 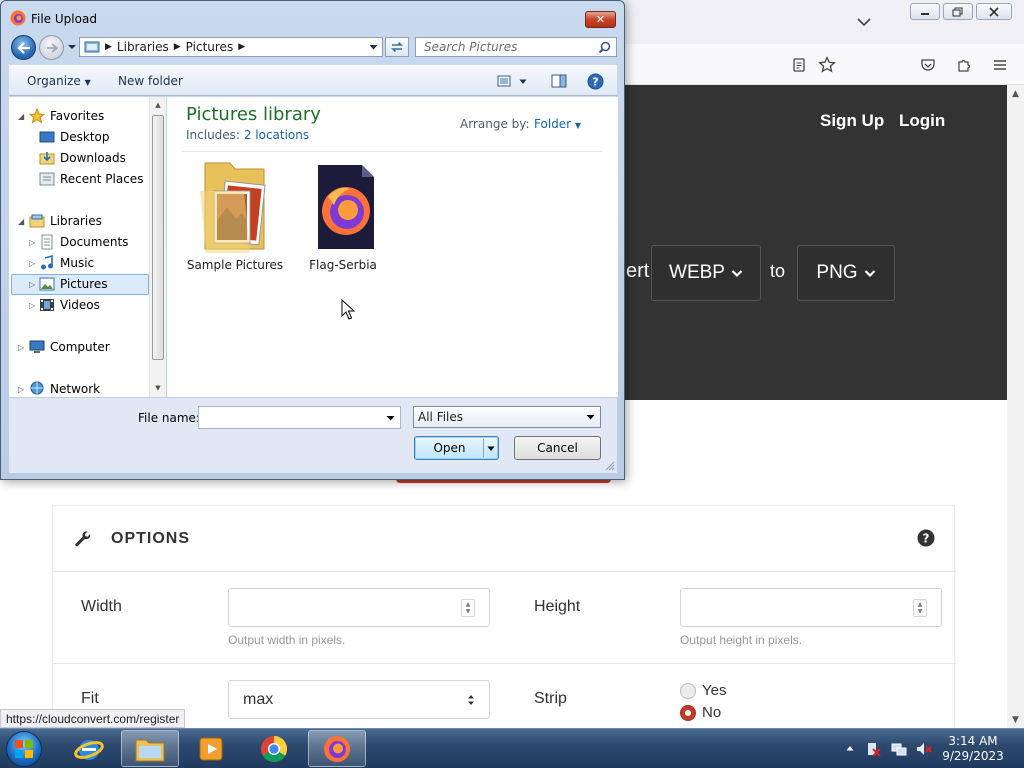 I want to click on strip-yes-radio, so click(x=688, y=691).